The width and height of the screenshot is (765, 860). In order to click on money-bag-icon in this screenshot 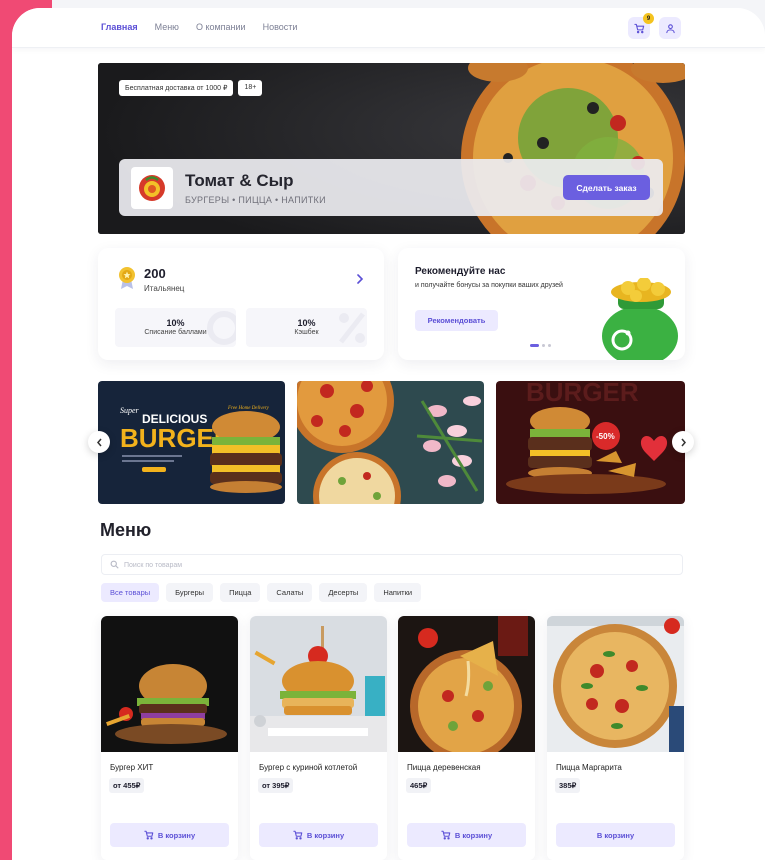, I will do `click(640, 319)`.